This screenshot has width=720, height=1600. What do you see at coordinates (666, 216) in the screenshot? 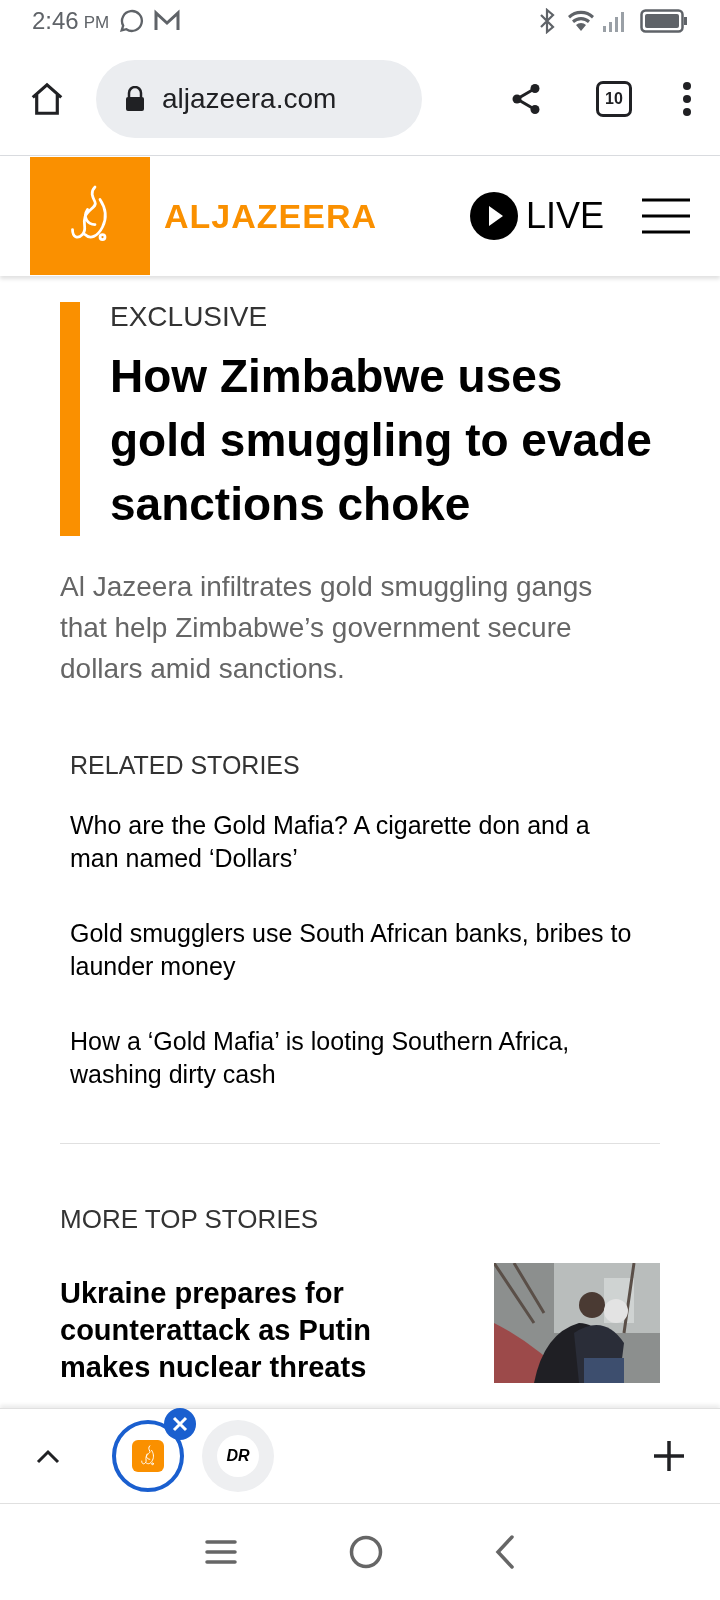
I see `menu-icon` at bounding box center [666, 216].